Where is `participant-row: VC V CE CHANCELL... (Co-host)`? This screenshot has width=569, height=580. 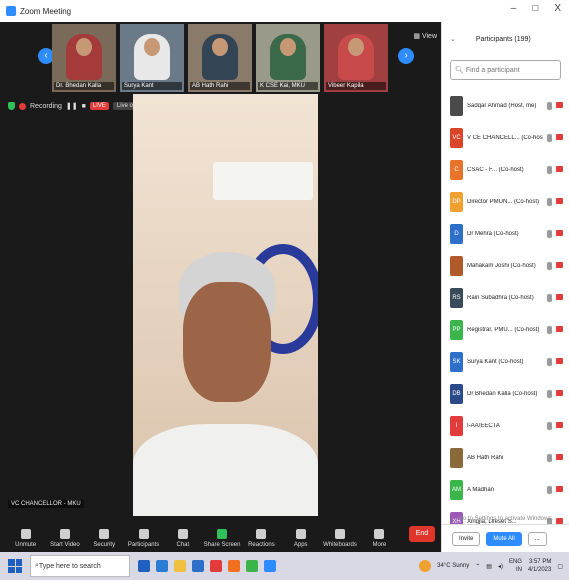
participant-row: VC V CE CHANCELL... (Co-host) is located at coordinates (505, 138).